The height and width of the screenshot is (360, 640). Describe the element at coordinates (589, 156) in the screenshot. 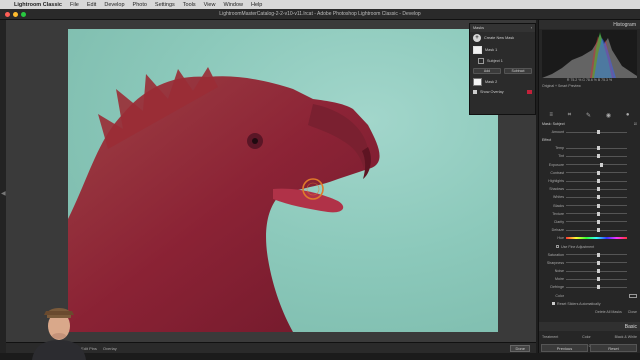

I see `slider-row-tint: Tint` at that location.